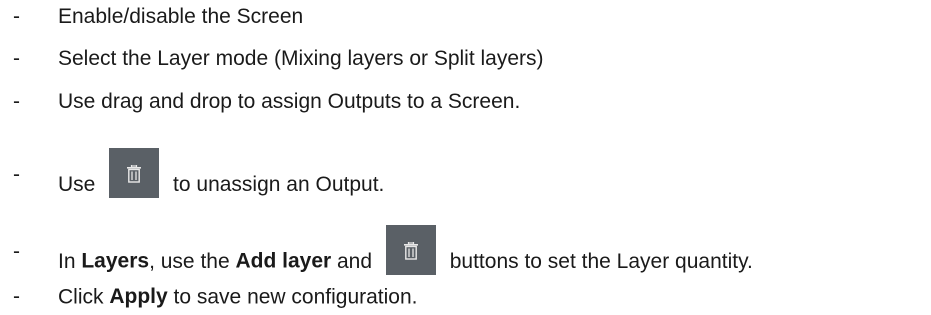 This screenshot has width=931, height=315. I want to click on item-text-before: Click, so click(84, 297).